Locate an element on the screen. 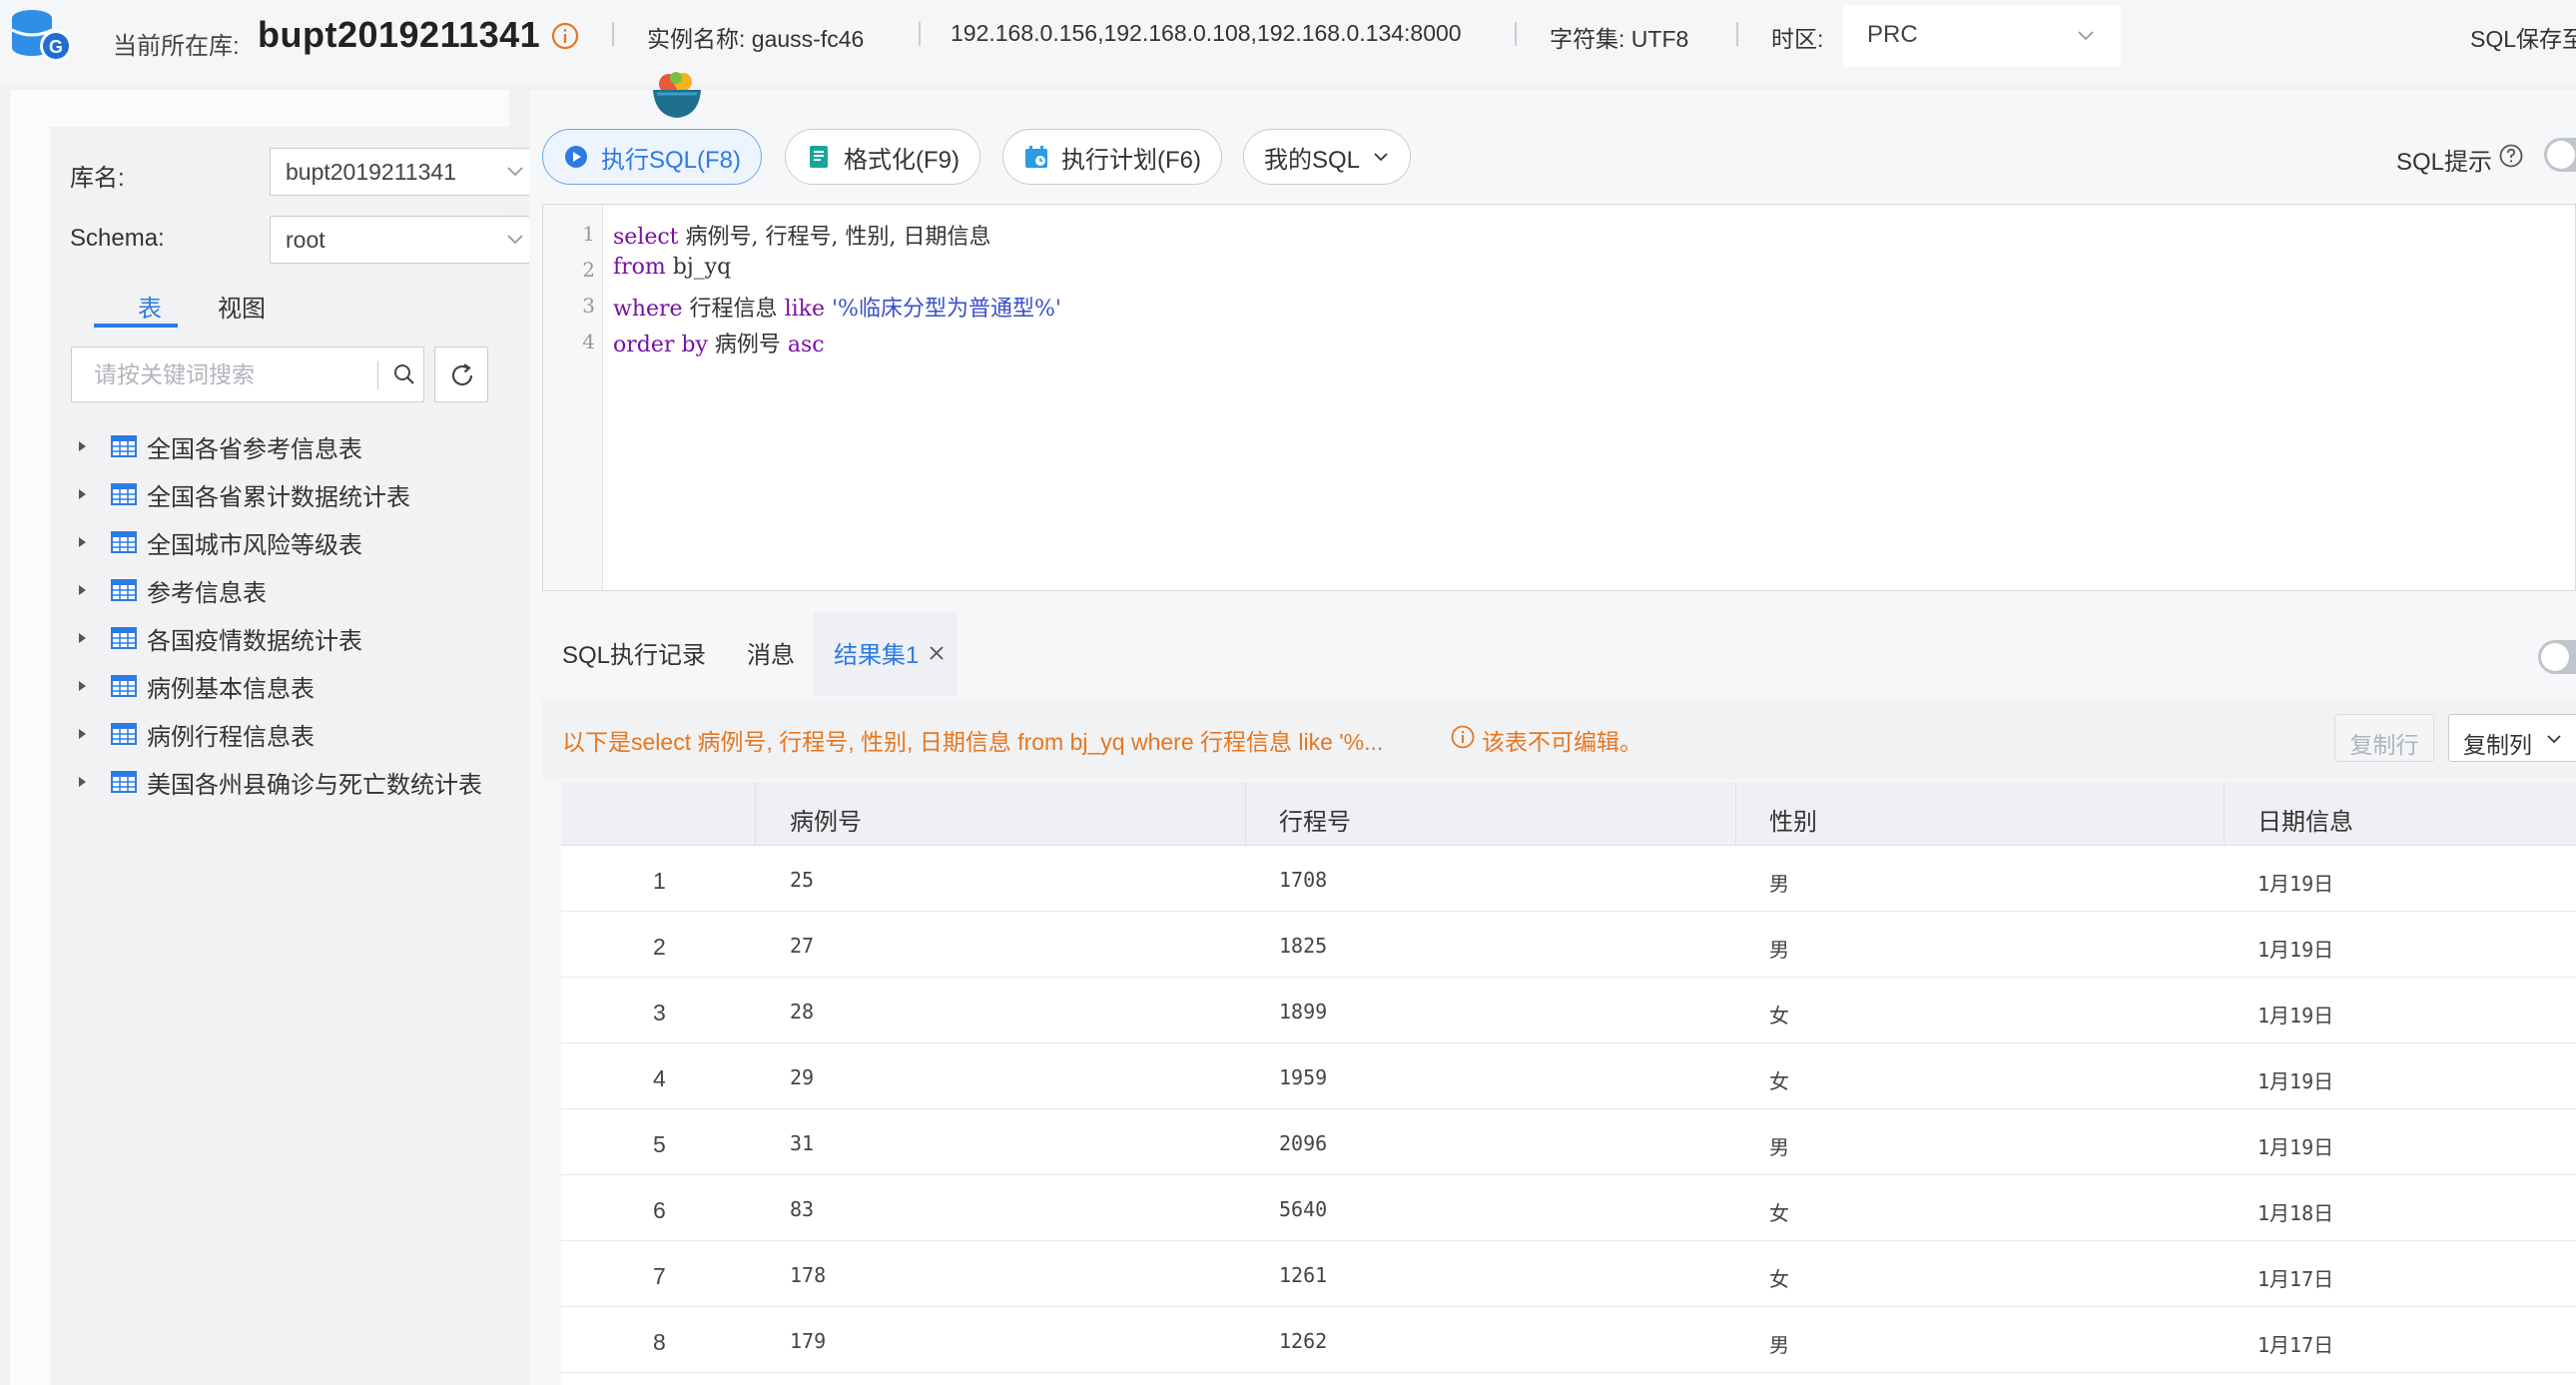 The height and width of the screenshot is (1385, 2576). table-tree-item: 全国城市风险等级表 is located at coordinates (219, 542).